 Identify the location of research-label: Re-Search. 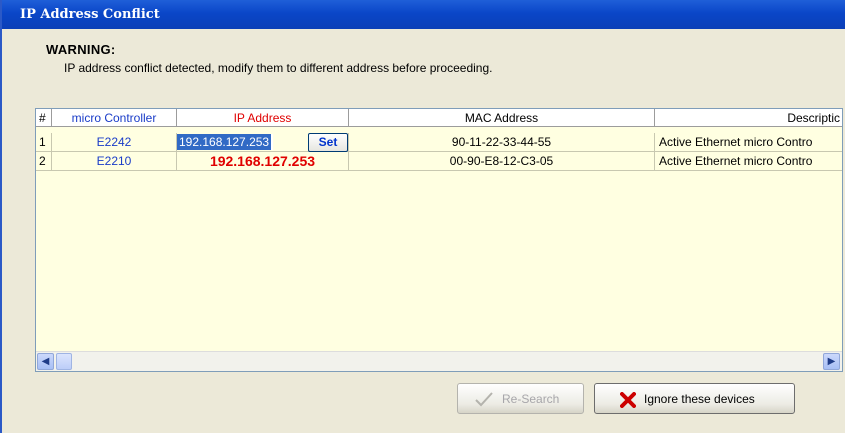
(531, 399).